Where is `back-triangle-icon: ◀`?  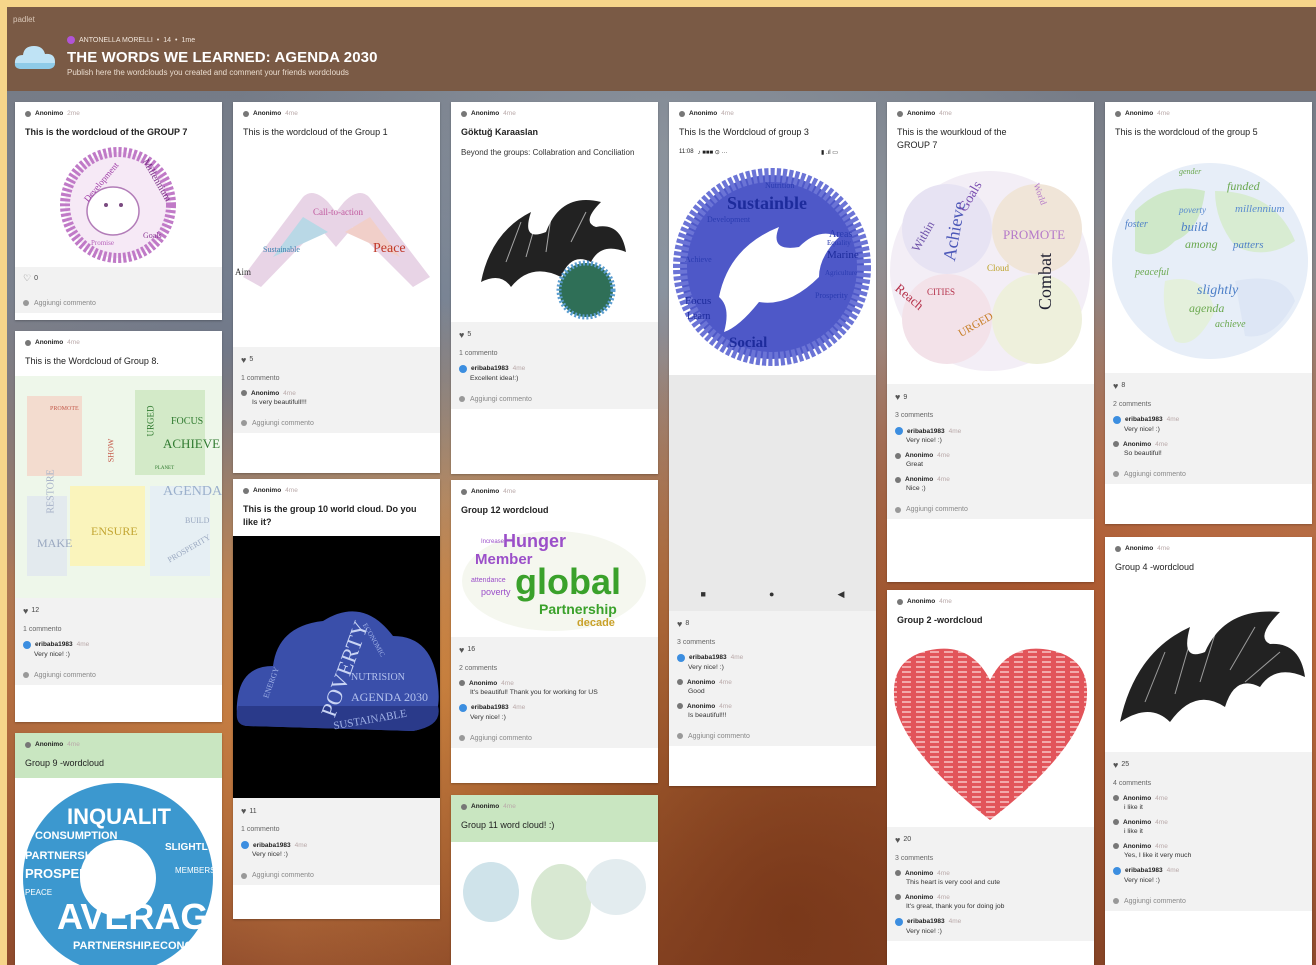 back-triangle-icon: ◀ is located at coordinates (841, 594).